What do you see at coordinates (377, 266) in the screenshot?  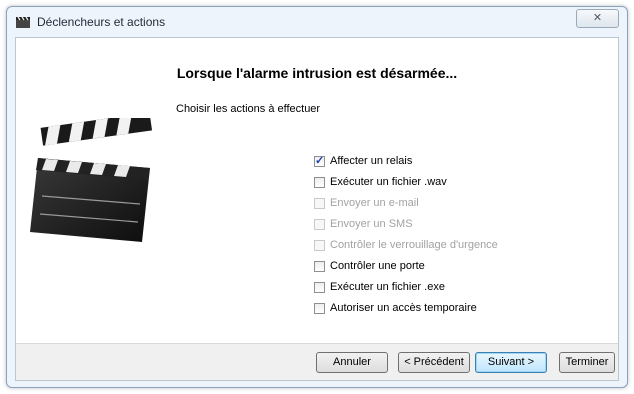 I see `option-label: Contrôler une porte` at bounding box center [377, 266].